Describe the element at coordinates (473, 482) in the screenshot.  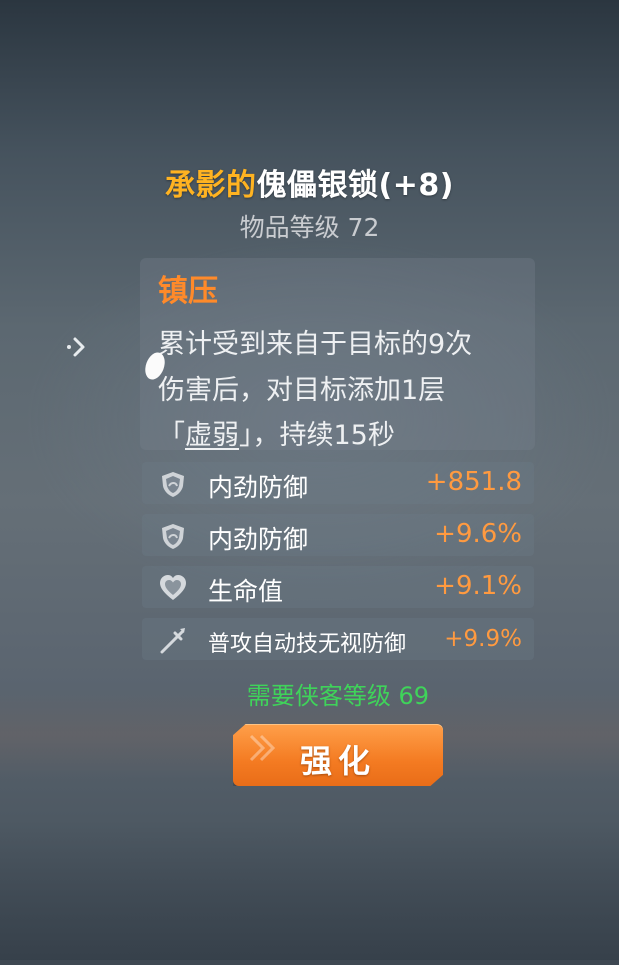
I see `stat-value: +851.8` at that location.